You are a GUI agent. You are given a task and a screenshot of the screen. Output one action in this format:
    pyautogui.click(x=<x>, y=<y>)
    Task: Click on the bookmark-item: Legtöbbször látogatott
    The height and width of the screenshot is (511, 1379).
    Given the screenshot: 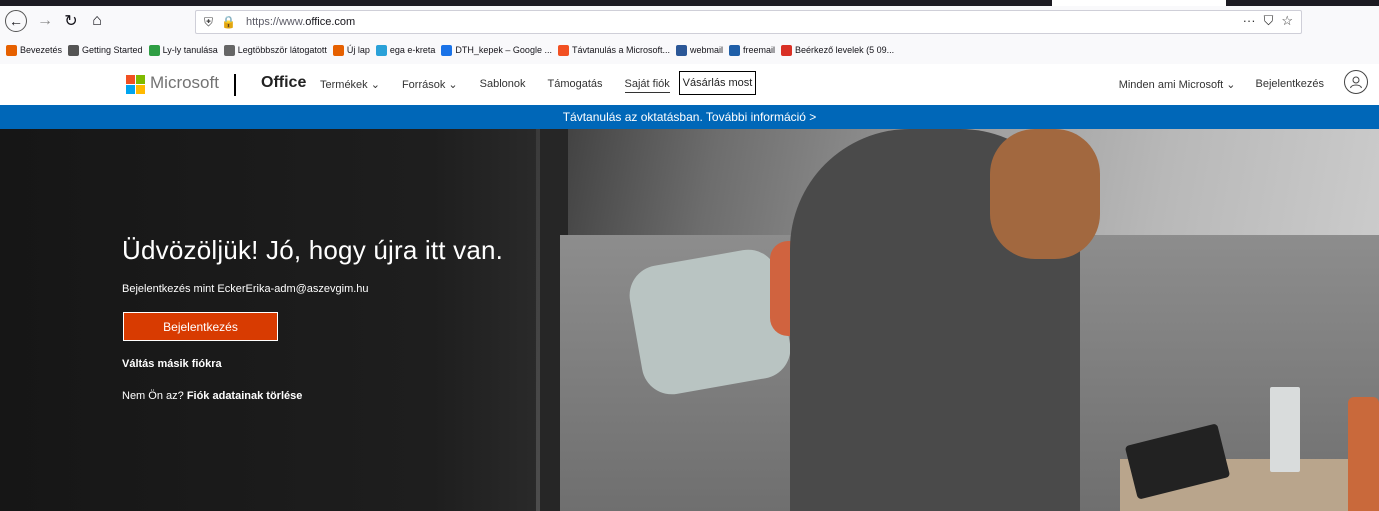 What is the action you would take?
    pyautogui.click(x=275, y=50)
    